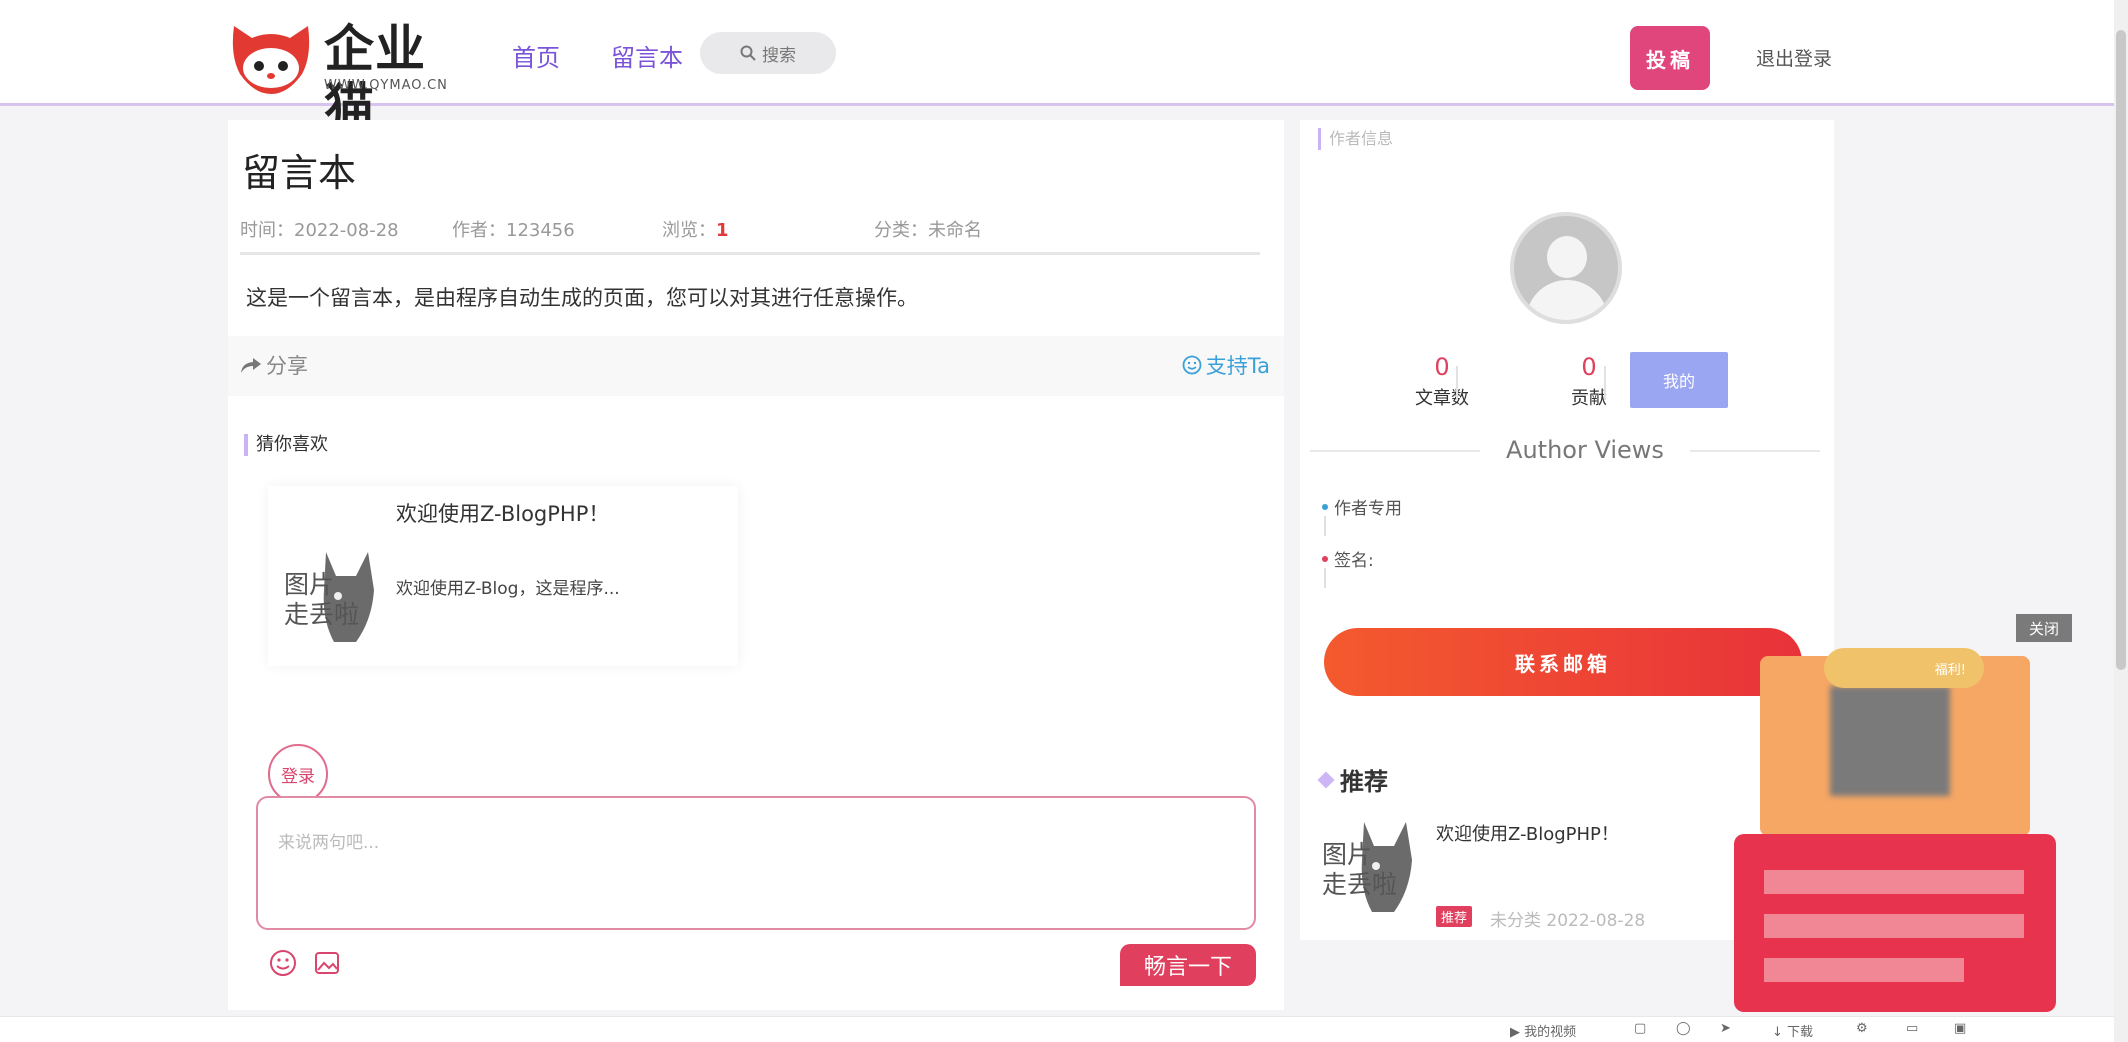 This screenshot has height=1042, width=2128. I want to click on avatar-head, so click(1567, 257).